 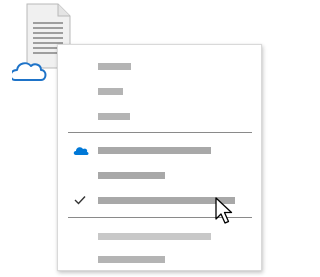 I want to click on menu-item-9-label, so click(x=131, y=259).